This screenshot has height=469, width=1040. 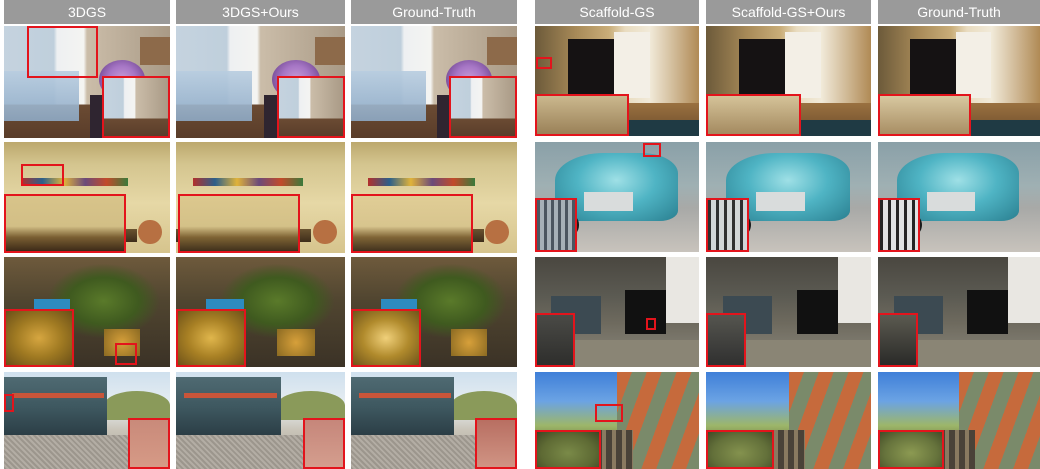 What do you see at coordinates (87, 82) in the screenshot?
I see `image-3dgs-bedroom` at bounding box center [87, 82].